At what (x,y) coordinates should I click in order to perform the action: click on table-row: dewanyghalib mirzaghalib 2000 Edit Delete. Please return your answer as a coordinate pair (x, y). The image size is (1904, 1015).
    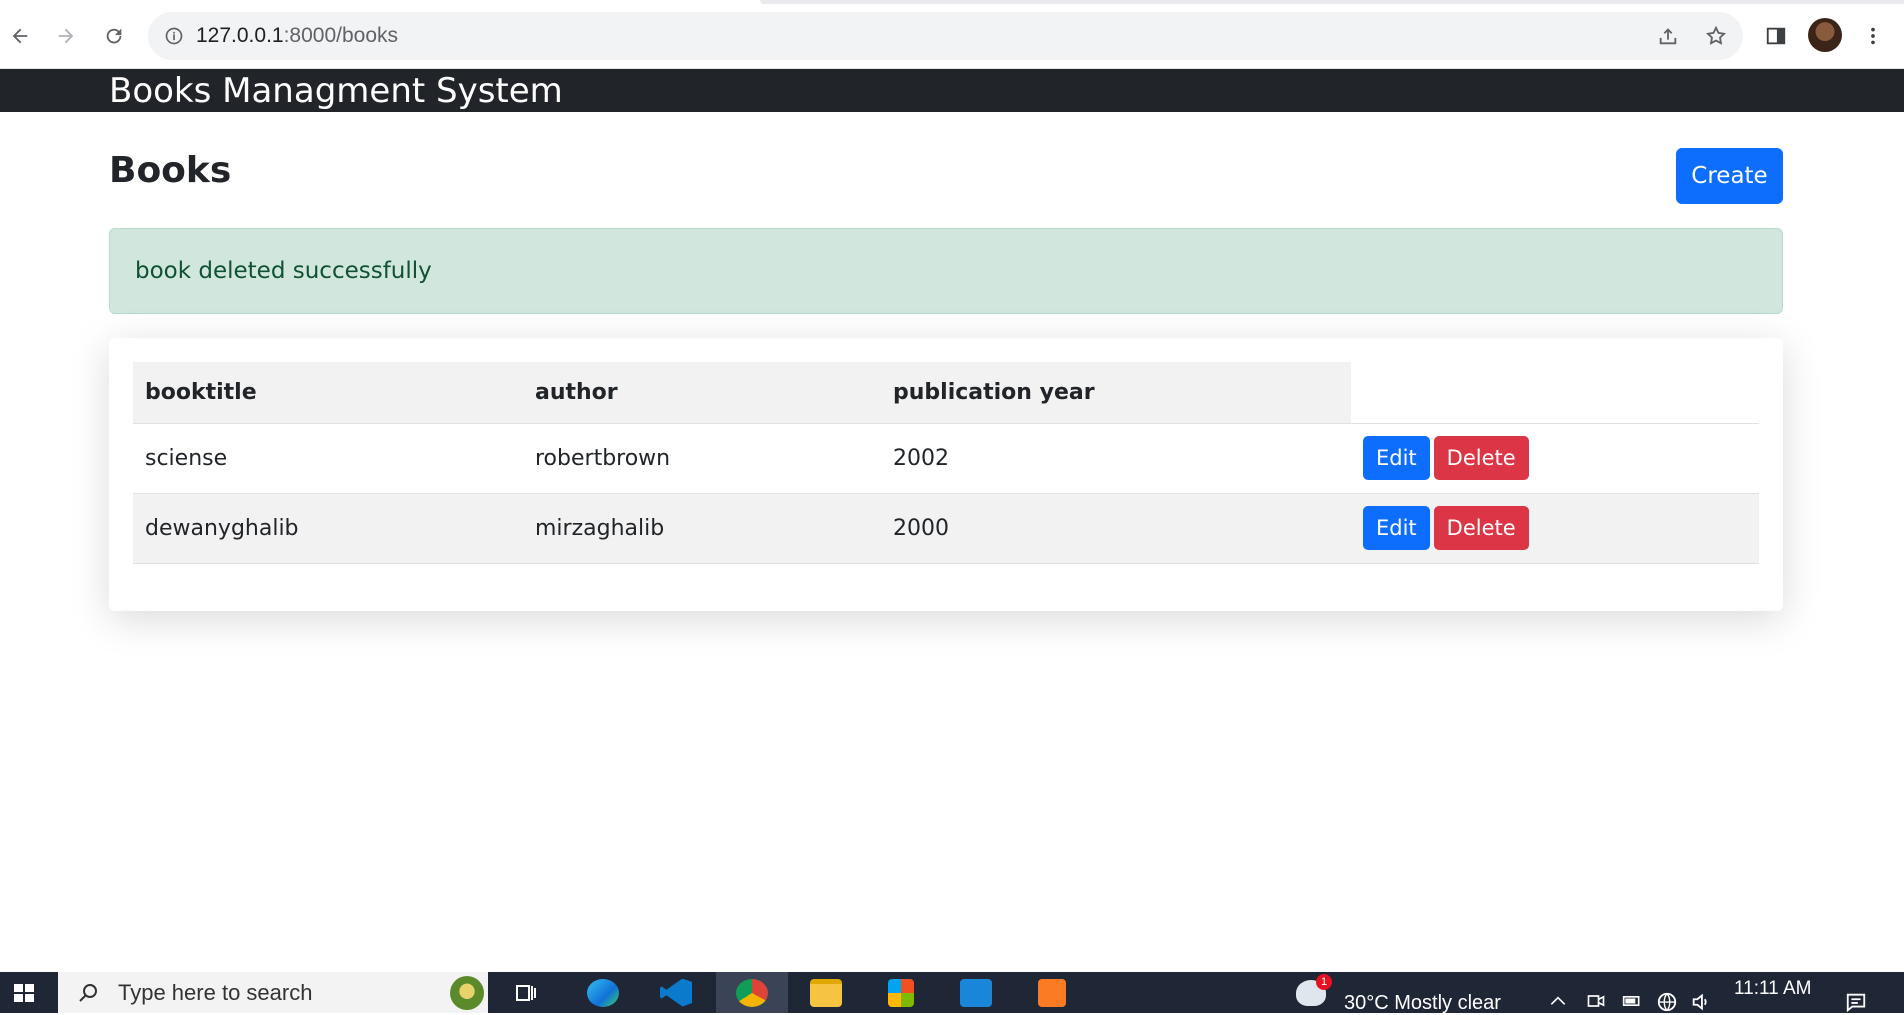
    Looking at the image, I should click on (946, 528).